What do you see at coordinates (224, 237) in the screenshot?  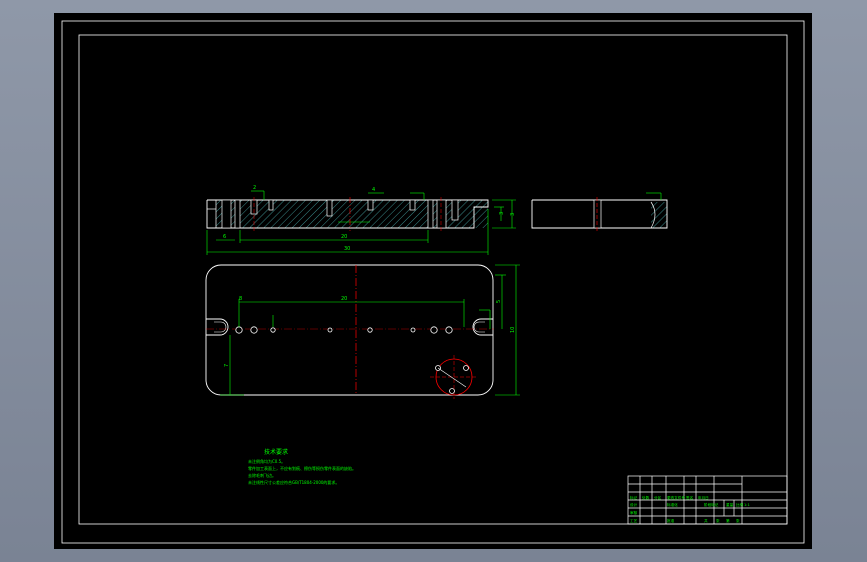 I see `dim-left-offset: 6` at bounding box center [224, 237].